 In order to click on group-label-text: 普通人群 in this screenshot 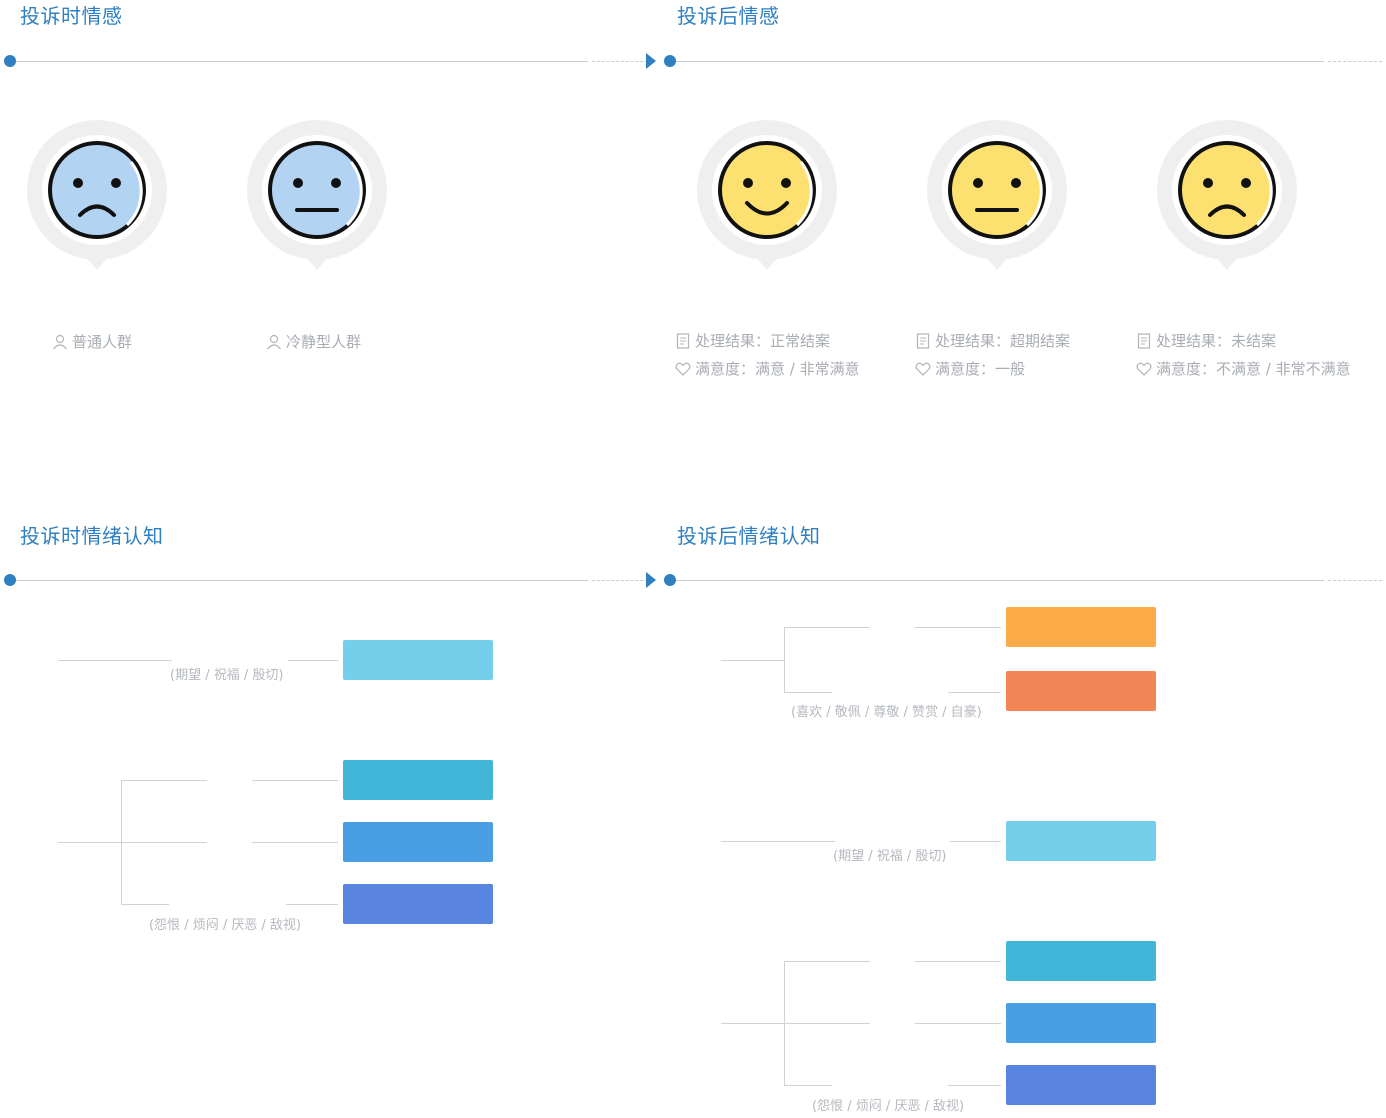, I will do `click(102, 342)`.